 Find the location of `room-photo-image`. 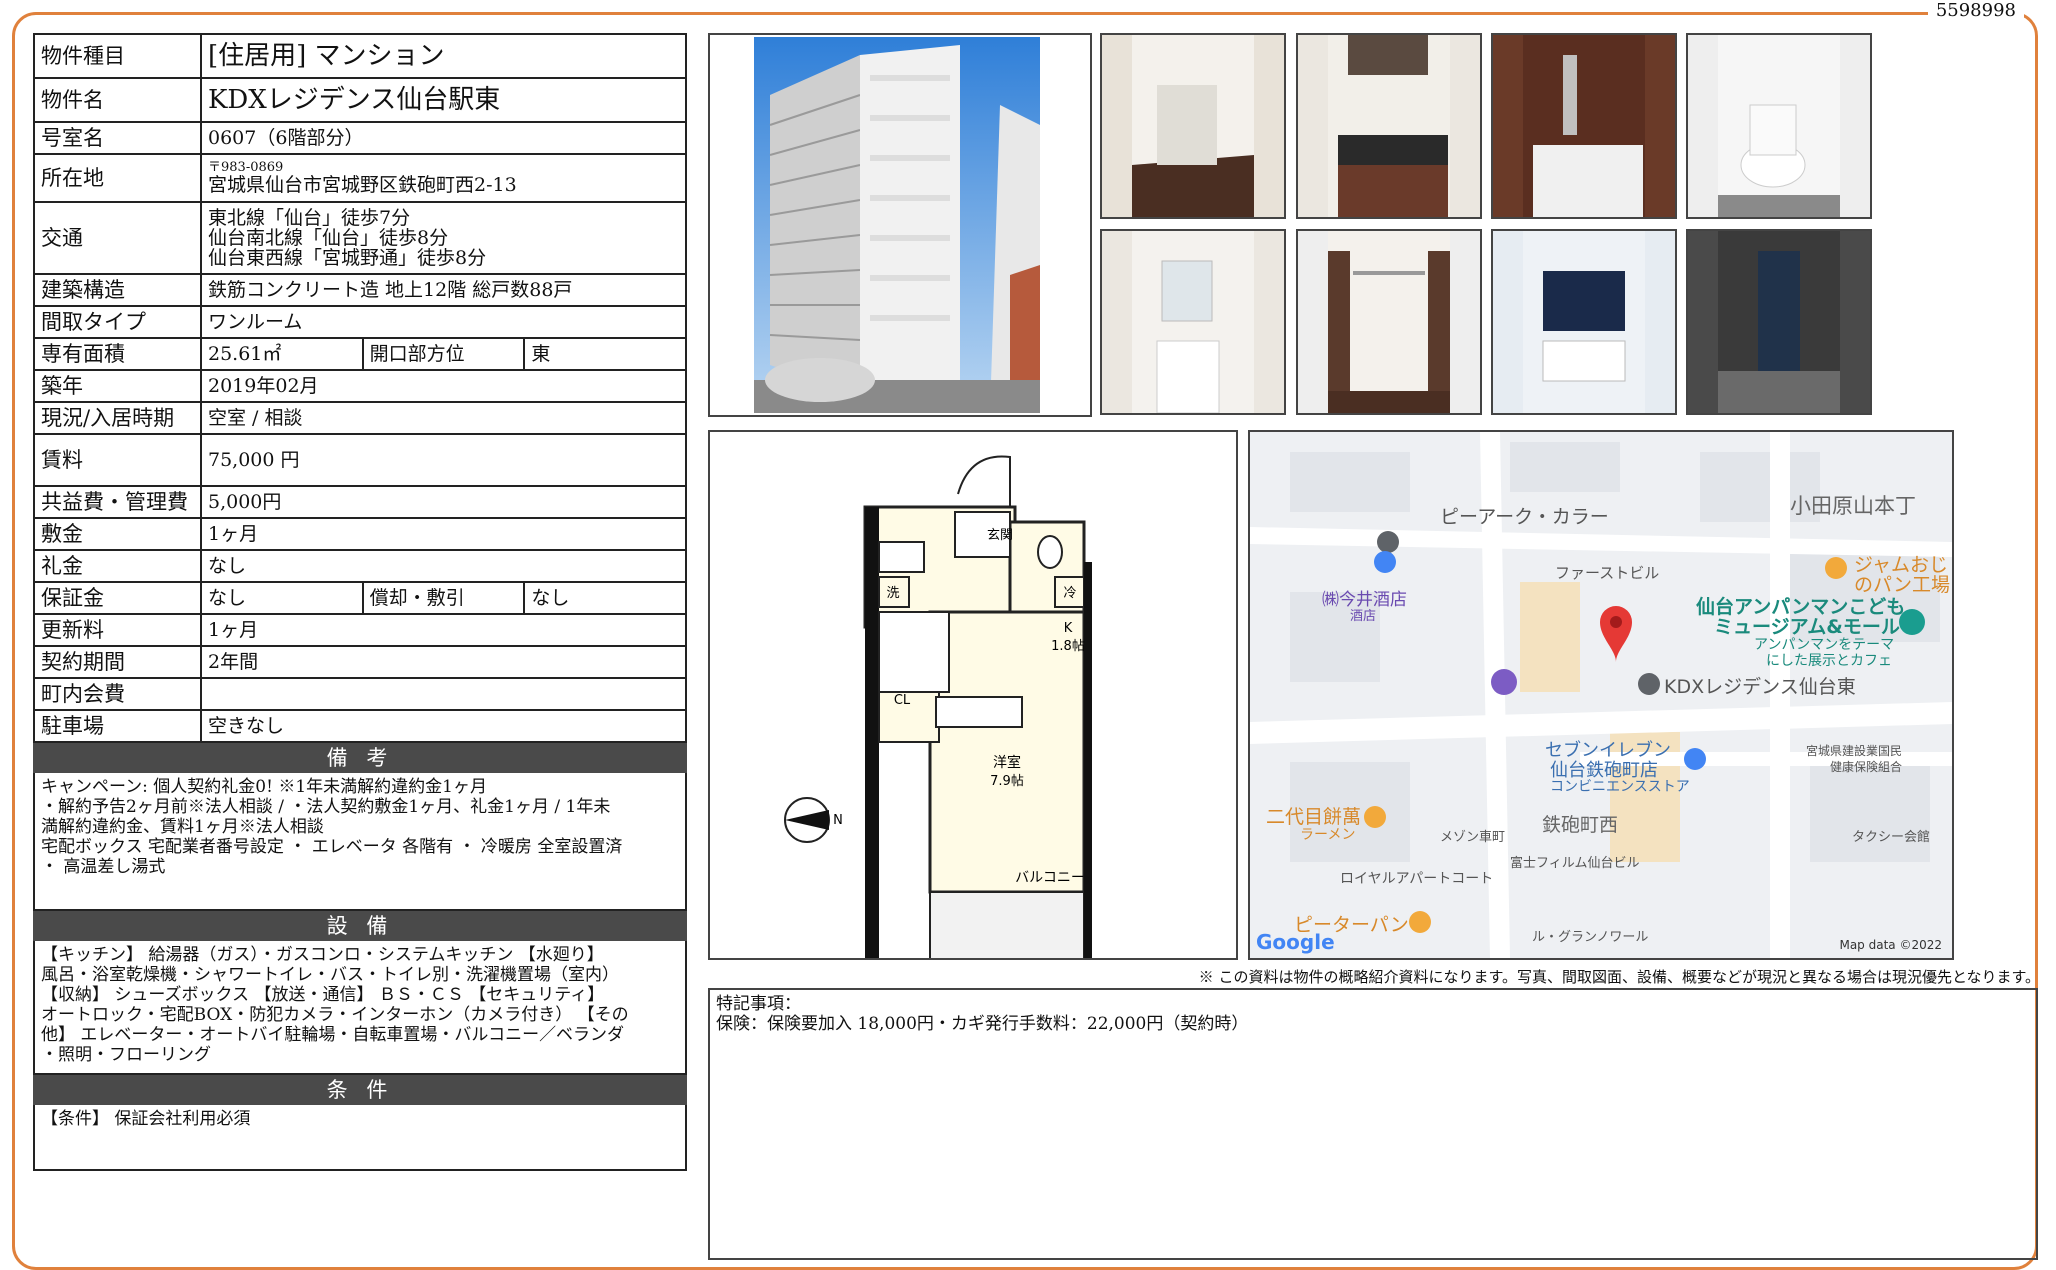

room-photo-image is located at coordinates (1193, 126).